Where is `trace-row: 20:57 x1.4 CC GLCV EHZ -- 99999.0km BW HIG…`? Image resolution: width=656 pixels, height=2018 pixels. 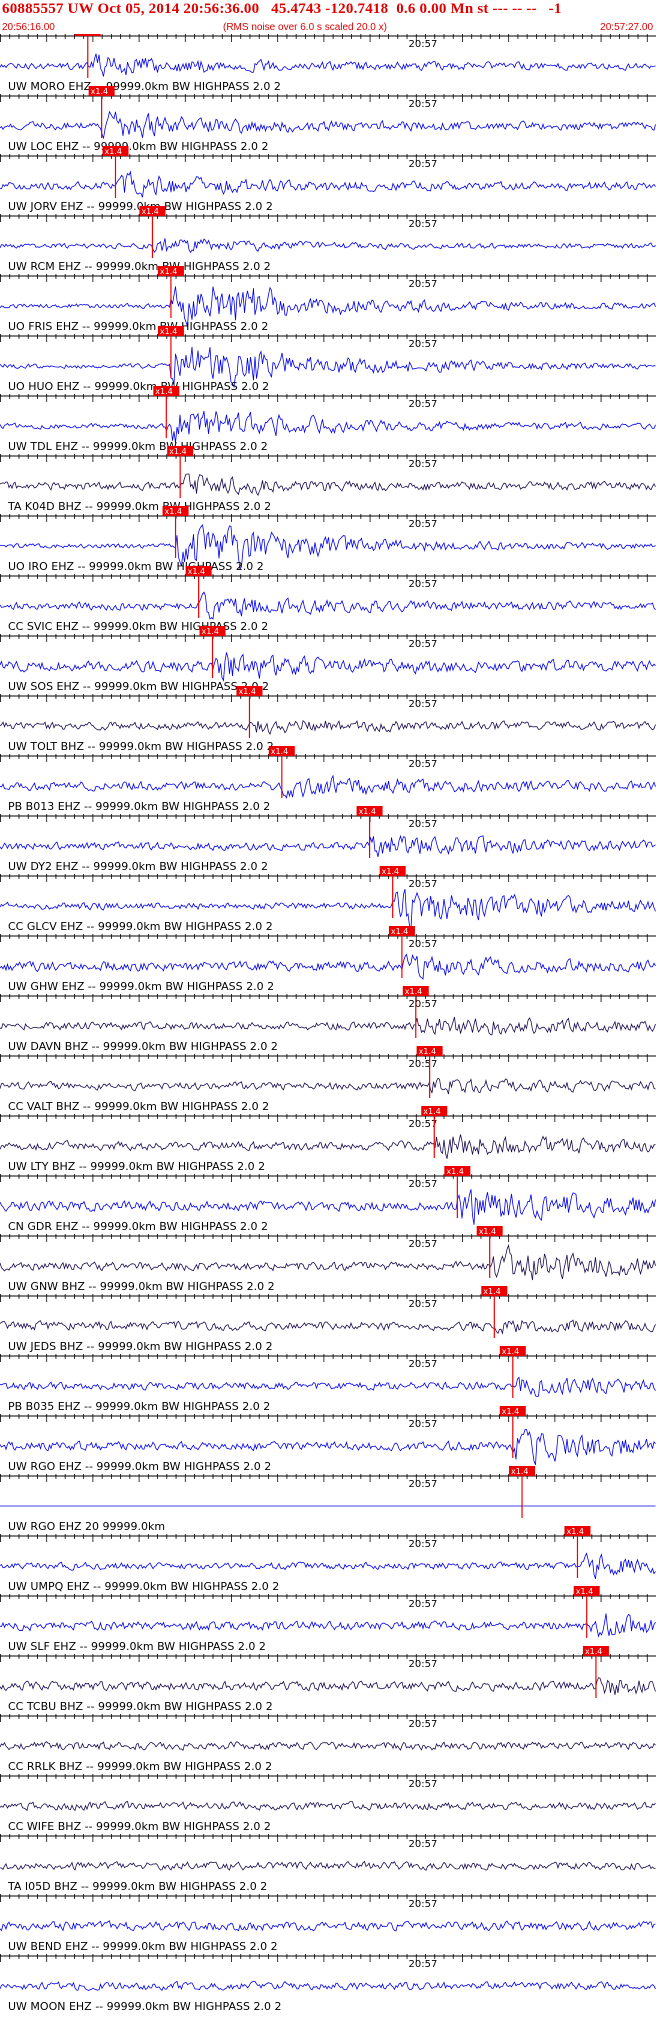
trace-row: 20:57 x1.4 CC GLCV EHZ -- 99999.0km BW HIG… is located at coordinates (328, 899).